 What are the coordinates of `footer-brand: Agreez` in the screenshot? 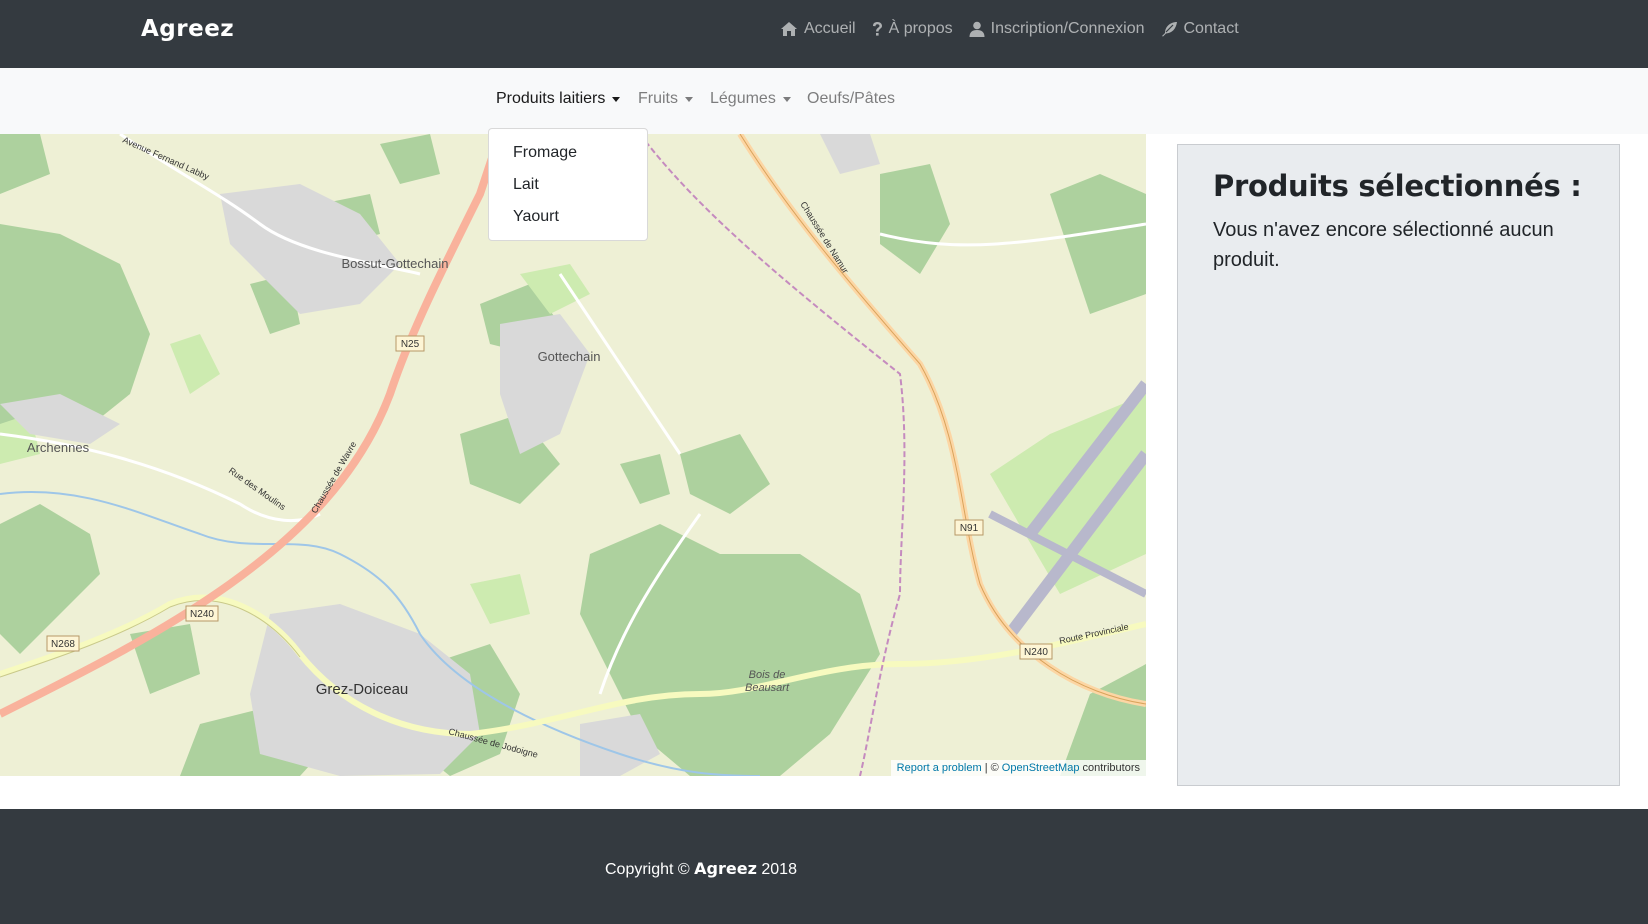 It's located at (725, 868).